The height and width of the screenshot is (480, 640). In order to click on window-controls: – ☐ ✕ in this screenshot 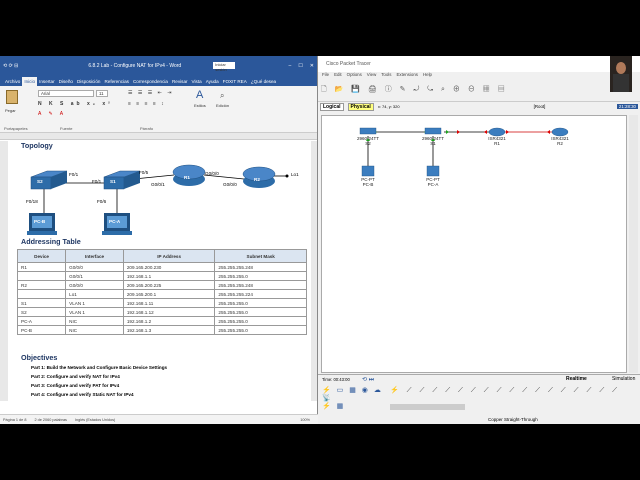, I will do `click(301, 66)`.